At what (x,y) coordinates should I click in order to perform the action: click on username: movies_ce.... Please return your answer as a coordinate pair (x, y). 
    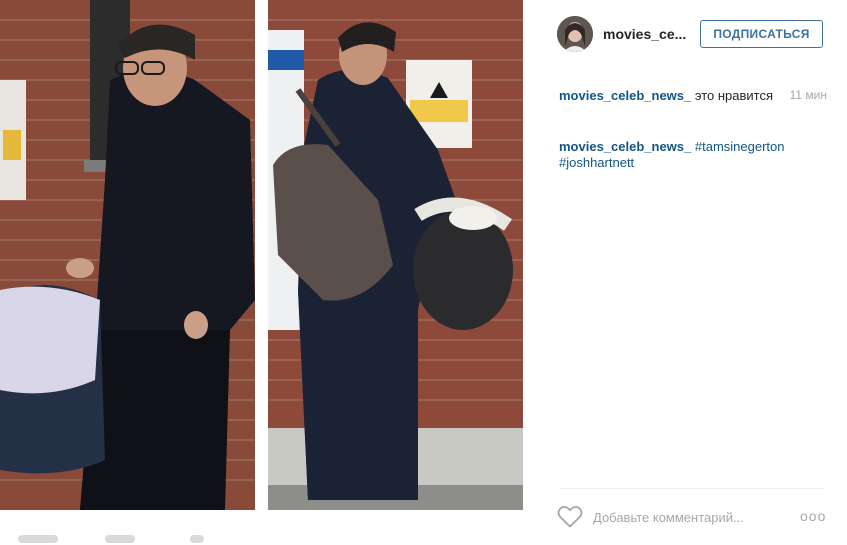
    Looking at the image, I should click on (644, 34).